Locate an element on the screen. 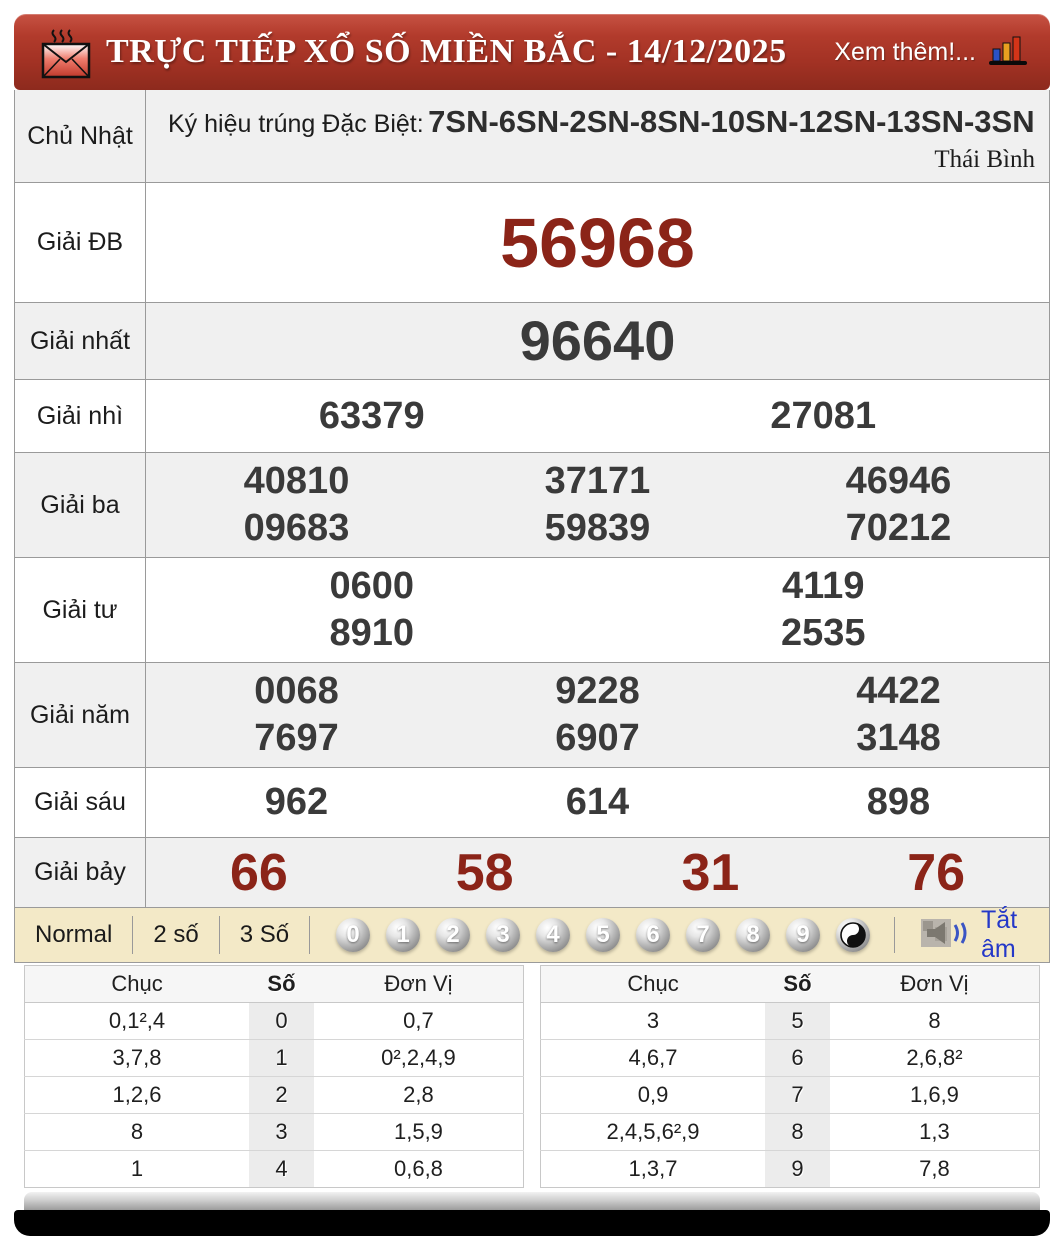  digit-ball-9: 9 is located at coordinates (803, 935).